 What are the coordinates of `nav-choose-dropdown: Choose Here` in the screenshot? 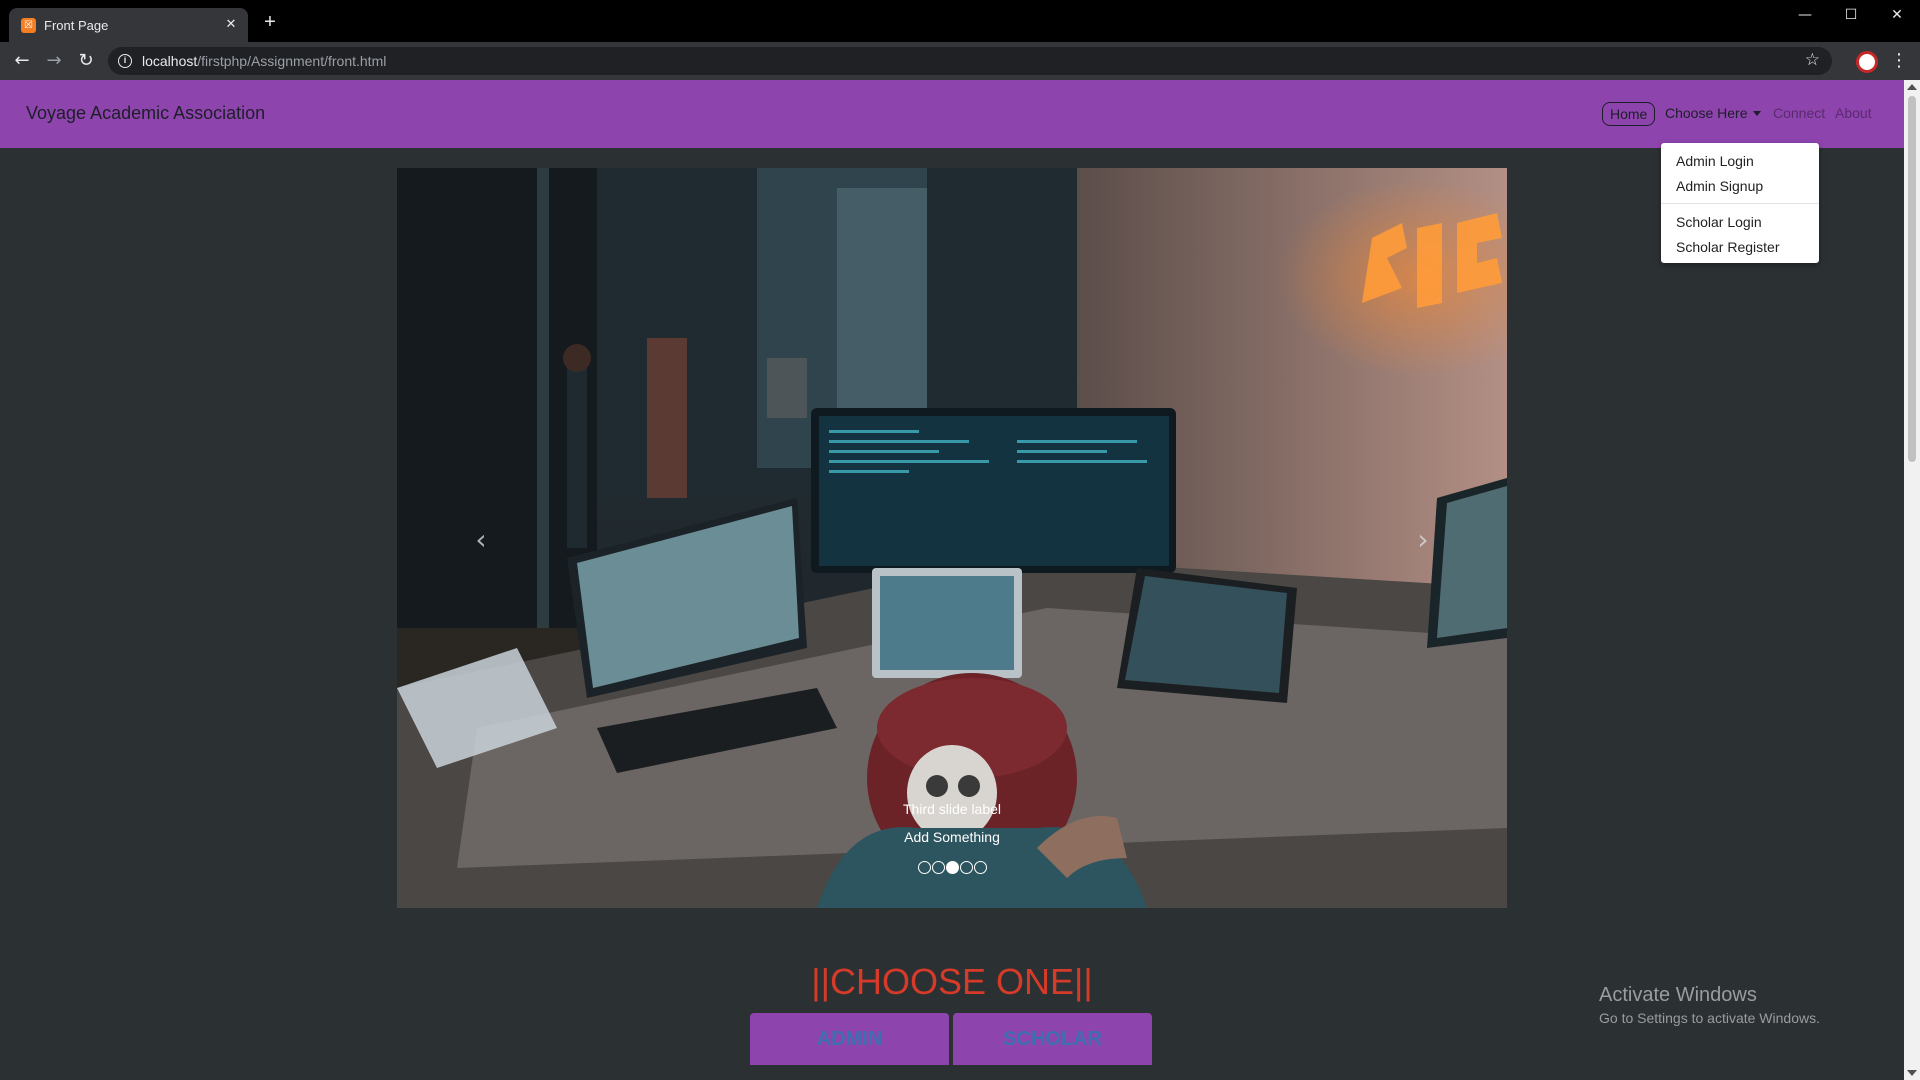 It's located at (1713, 113).